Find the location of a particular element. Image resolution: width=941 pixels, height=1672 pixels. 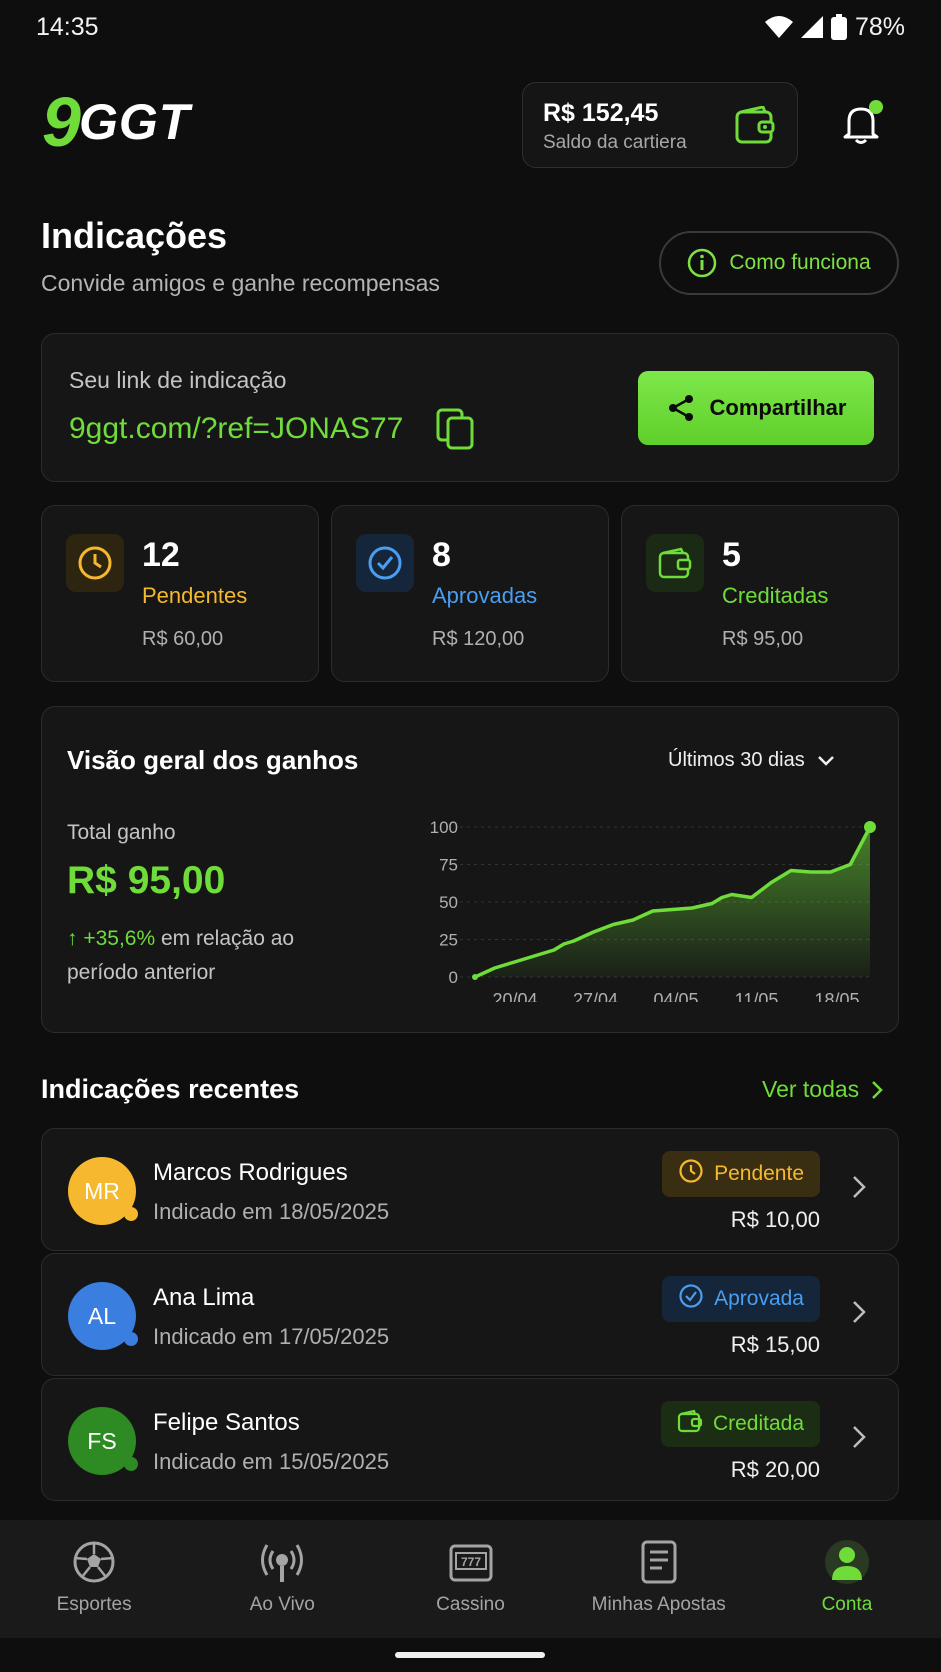

battery-percent: 78% is located at coordinates (879, 26).